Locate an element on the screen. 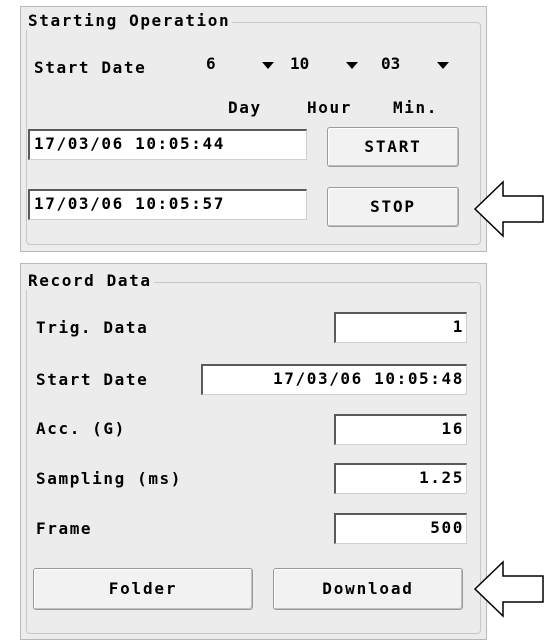  acc-label: Acc. (G) is located at coordinates (81, 428).